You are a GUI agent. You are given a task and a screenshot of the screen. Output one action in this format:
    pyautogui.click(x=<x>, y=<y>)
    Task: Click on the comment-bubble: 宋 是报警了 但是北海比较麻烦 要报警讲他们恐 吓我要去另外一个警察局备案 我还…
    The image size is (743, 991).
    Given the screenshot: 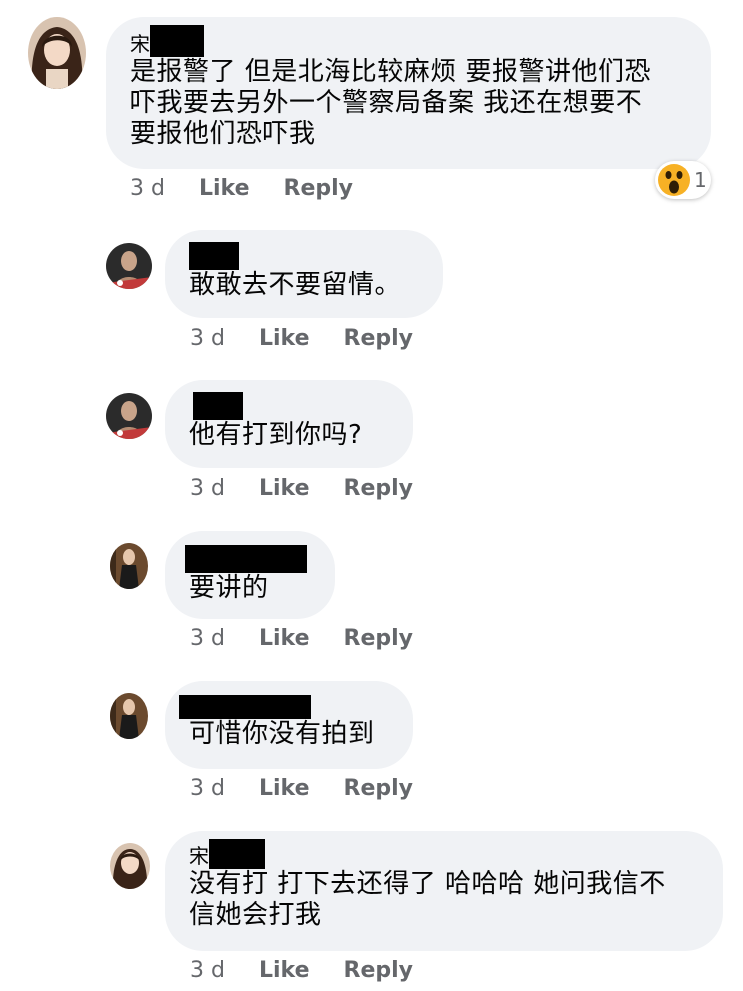 What is the action you would take?
    pyautogui.click(x=408, y=93)
    